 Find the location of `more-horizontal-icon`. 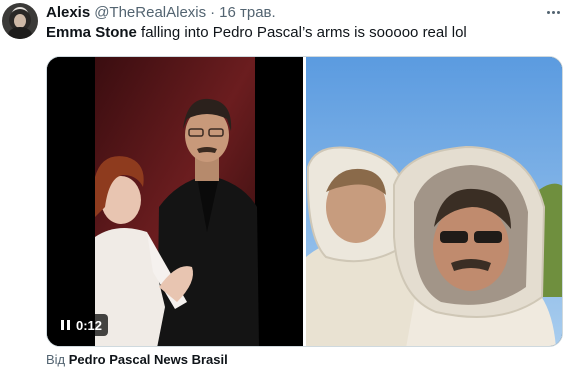

more-horizontal-icon is located at coordinates (553, 12).